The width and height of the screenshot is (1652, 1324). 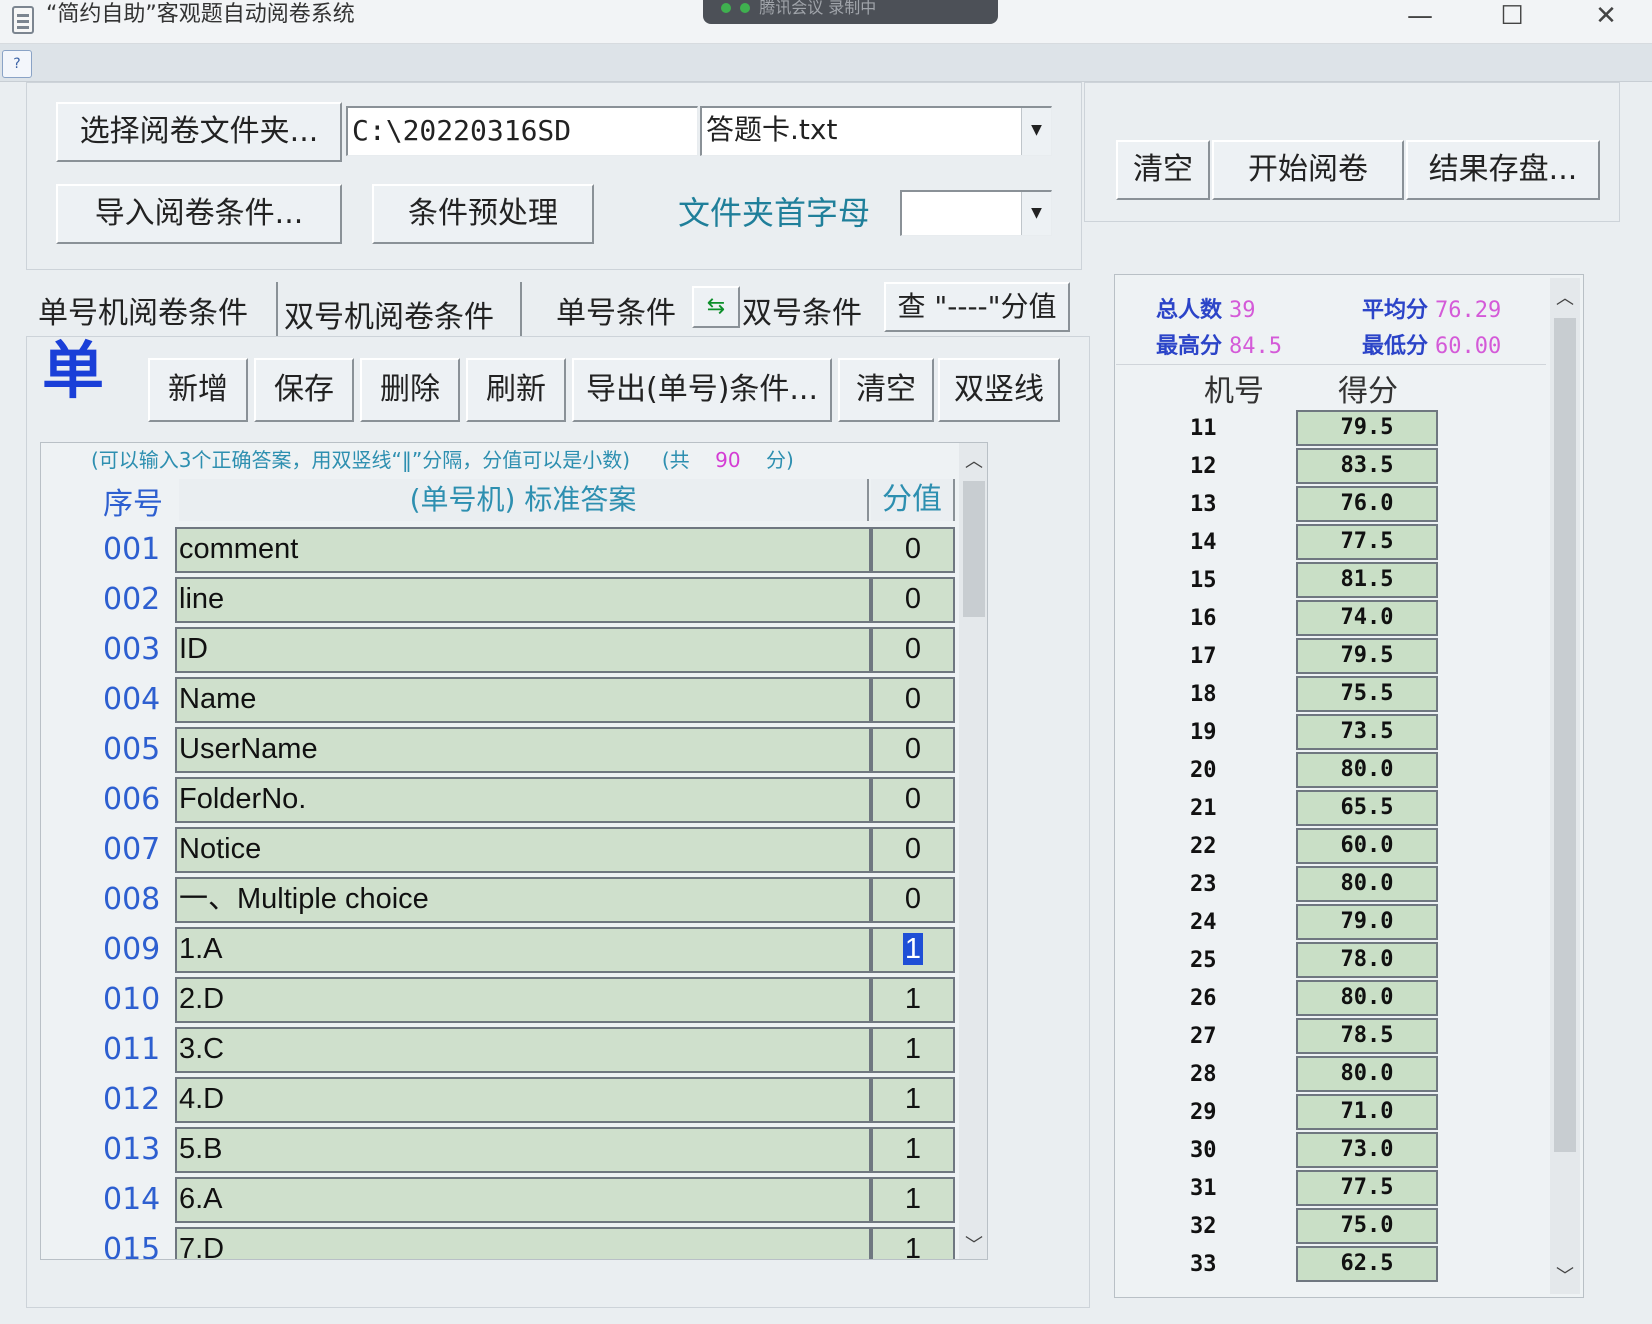 What do you see at coordinates (1203, 1188) in the screenshot?
I see `machine-no: 31` at bounding box center [1203, 1188].